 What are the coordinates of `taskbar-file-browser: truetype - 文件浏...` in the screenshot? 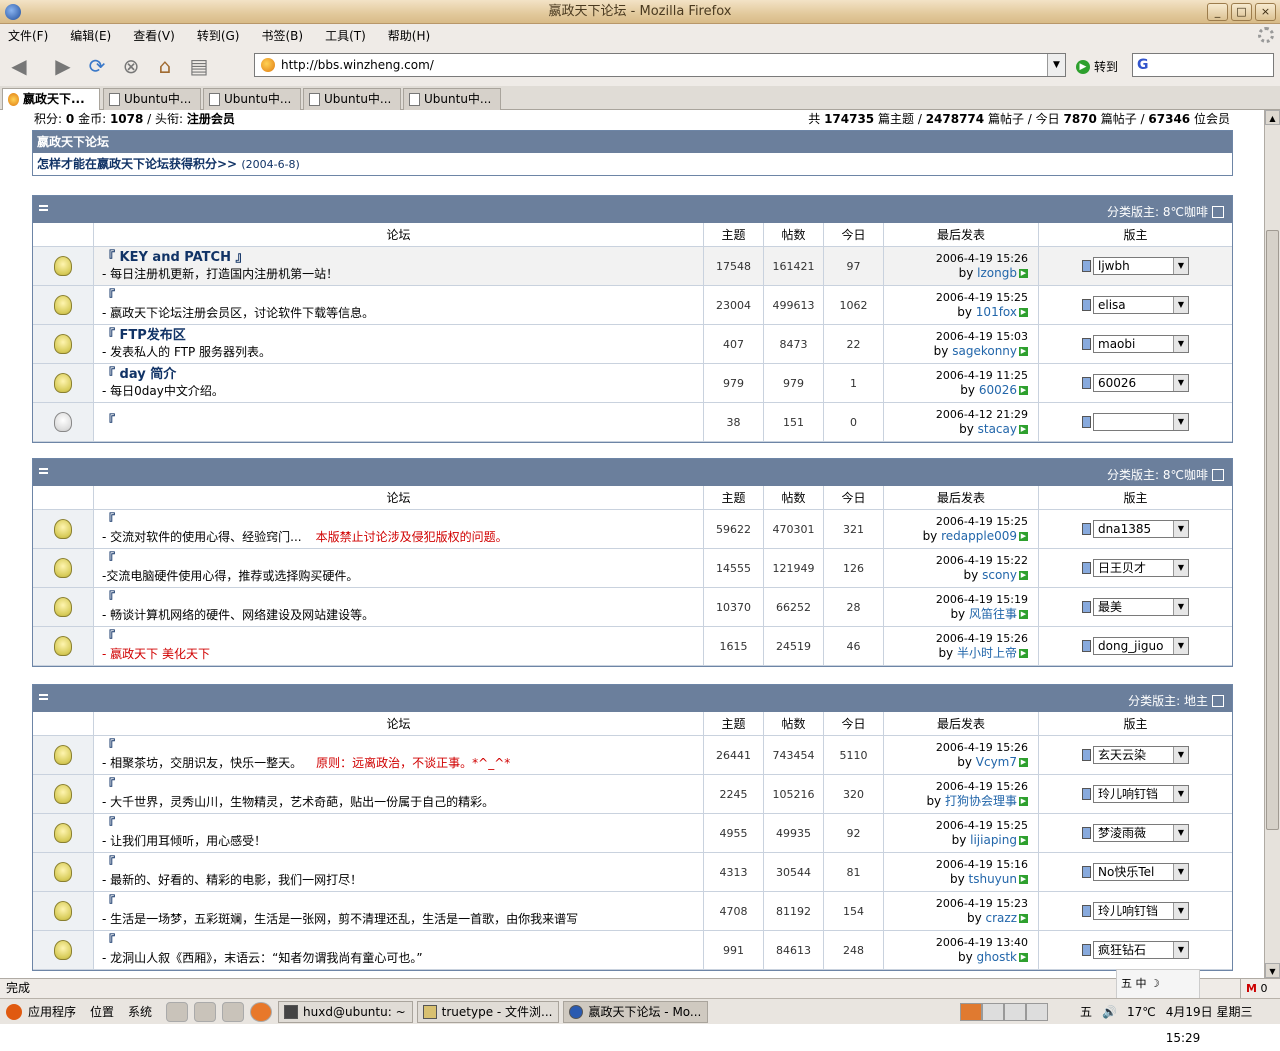 It's located at (488, 1011).